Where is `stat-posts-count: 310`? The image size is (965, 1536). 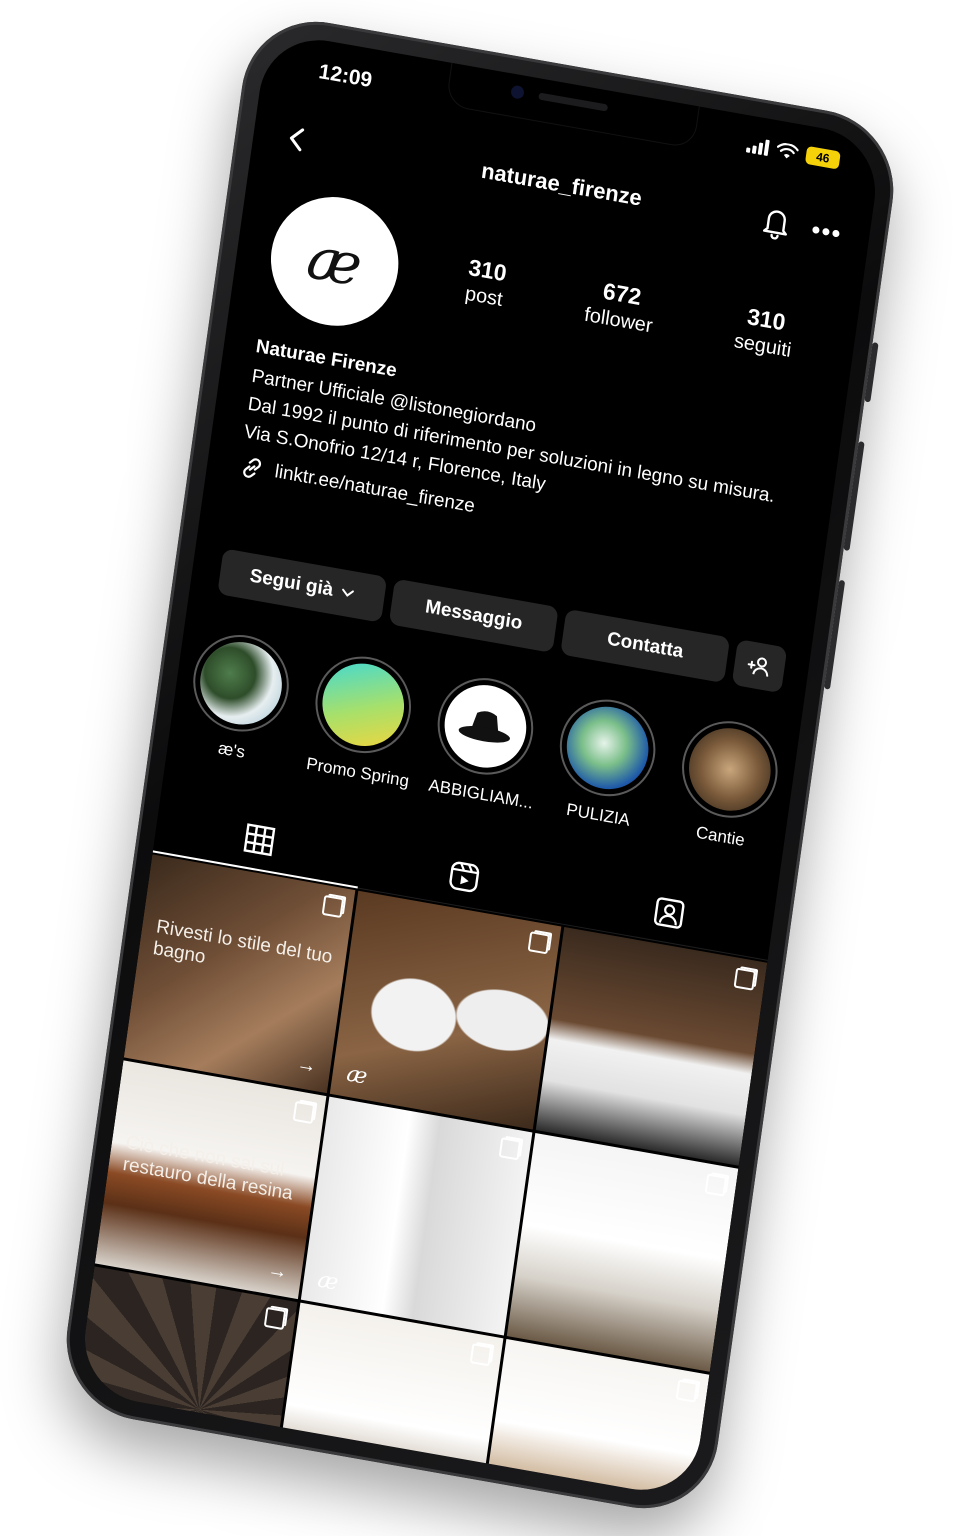 stat-posts-count: 310 is located at coordinates (487, 270).